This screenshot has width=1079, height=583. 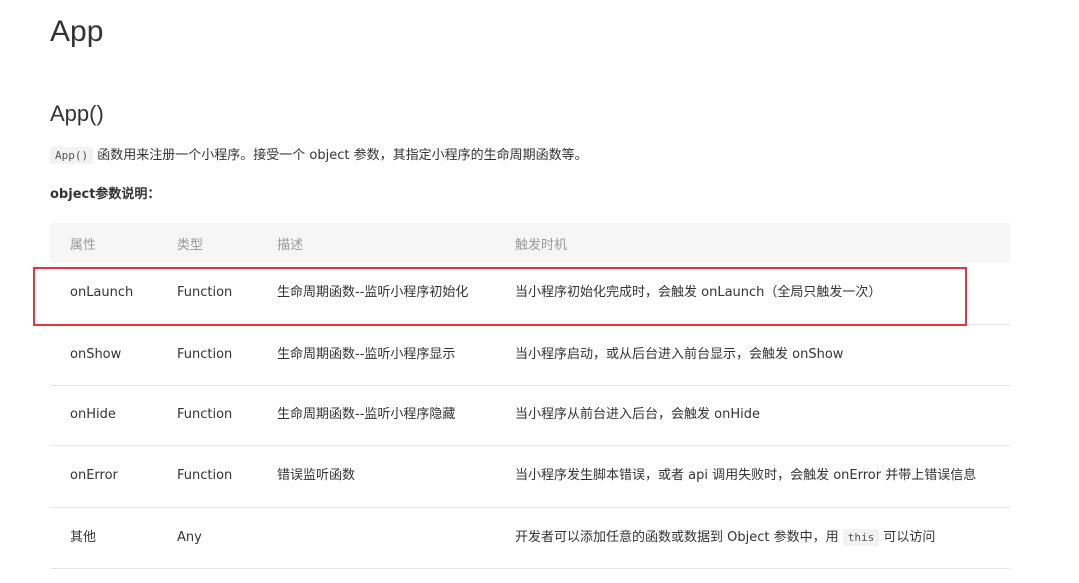 What do you see at coordinates (290, 245) in the screenshot?
I see `header-desc: 描述` at bounding box center [290, 245].